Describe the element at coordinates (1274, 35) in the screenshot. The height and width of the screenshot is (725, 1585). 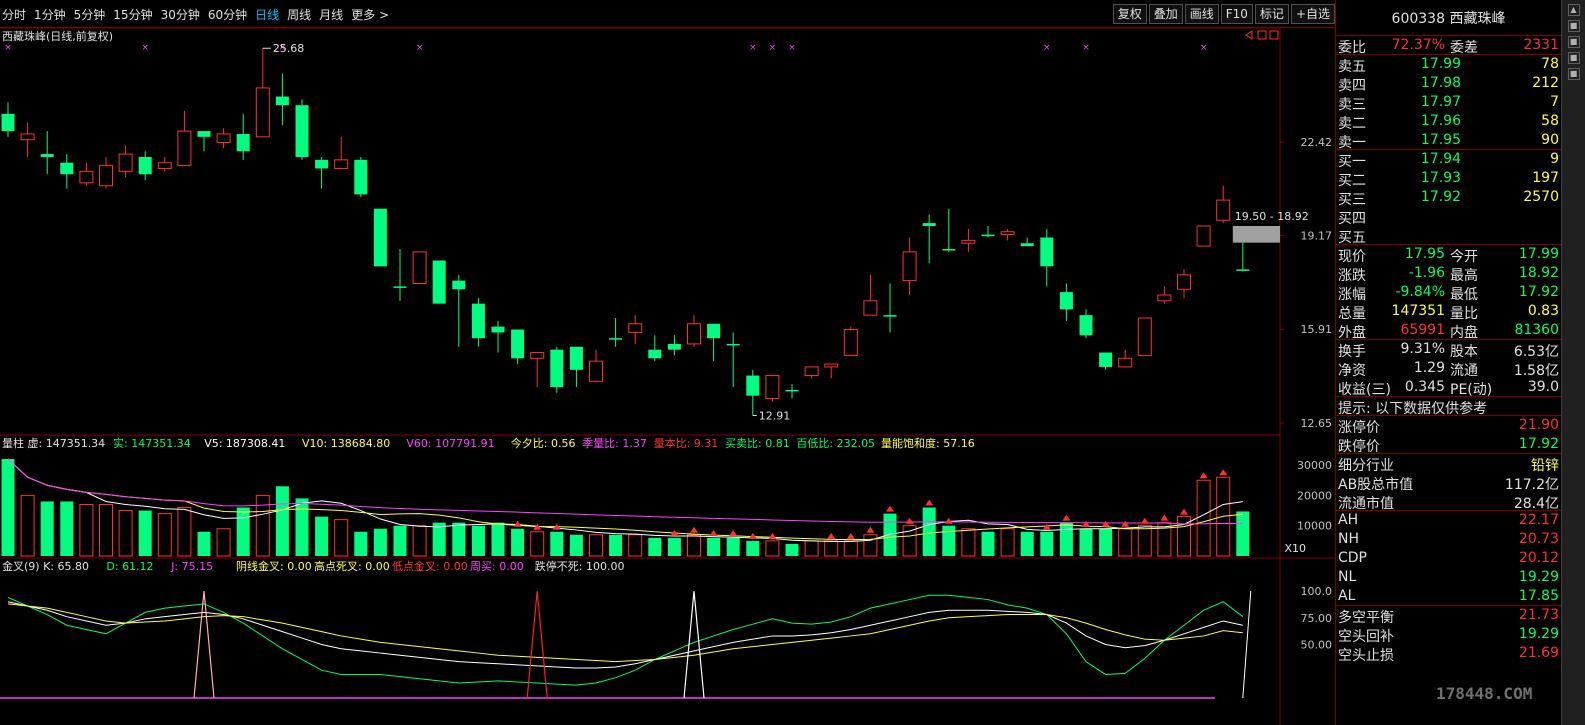
I see `maximize-icon` at that location.